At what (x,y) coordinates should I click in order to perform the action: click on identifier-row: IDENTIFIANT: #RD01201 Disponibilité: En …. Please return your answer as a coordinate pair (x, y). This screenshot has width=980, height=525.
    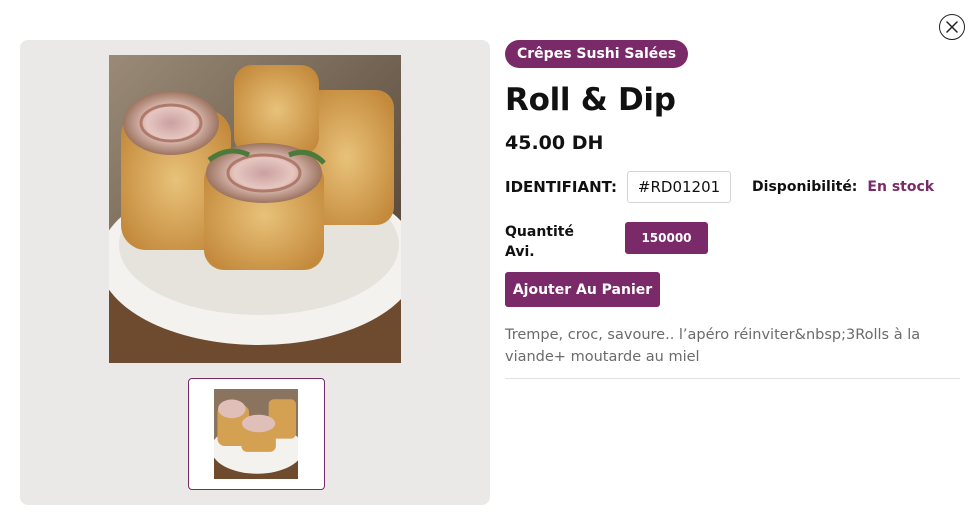
    Looking at the image, I should click on (732, 187).